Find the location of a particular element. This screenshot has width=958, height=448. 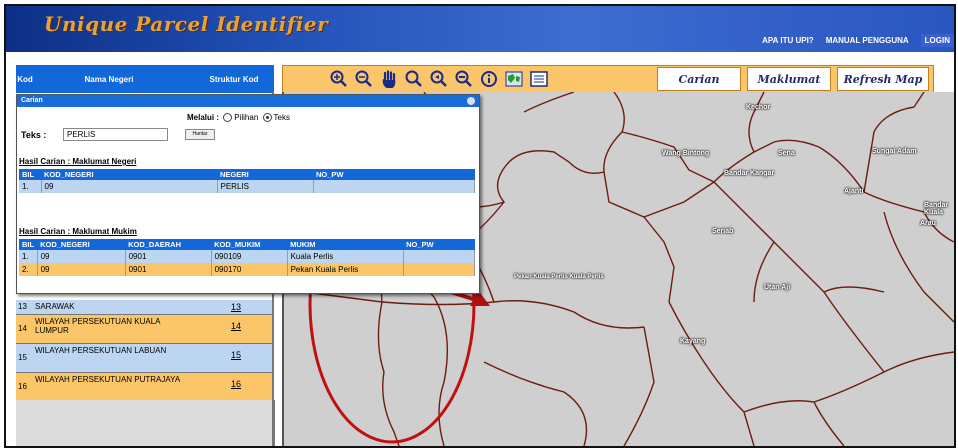

map-label: Ajanti is located at coordinates (854, 191).